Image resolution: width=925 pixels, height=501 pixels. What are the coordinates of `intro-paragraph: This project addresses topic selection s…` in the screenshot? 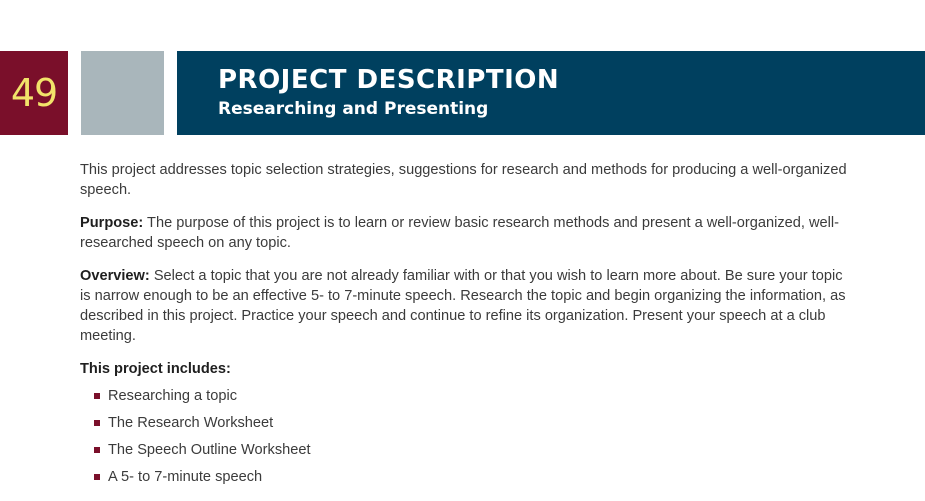 It's located at (463, 180).